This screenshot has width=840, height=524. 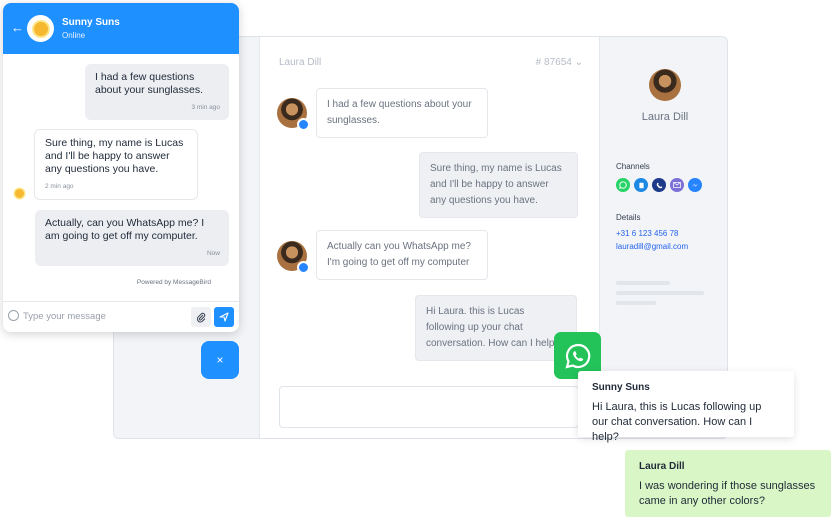 I want to click on sms-icon, so click(x=641, y=185).